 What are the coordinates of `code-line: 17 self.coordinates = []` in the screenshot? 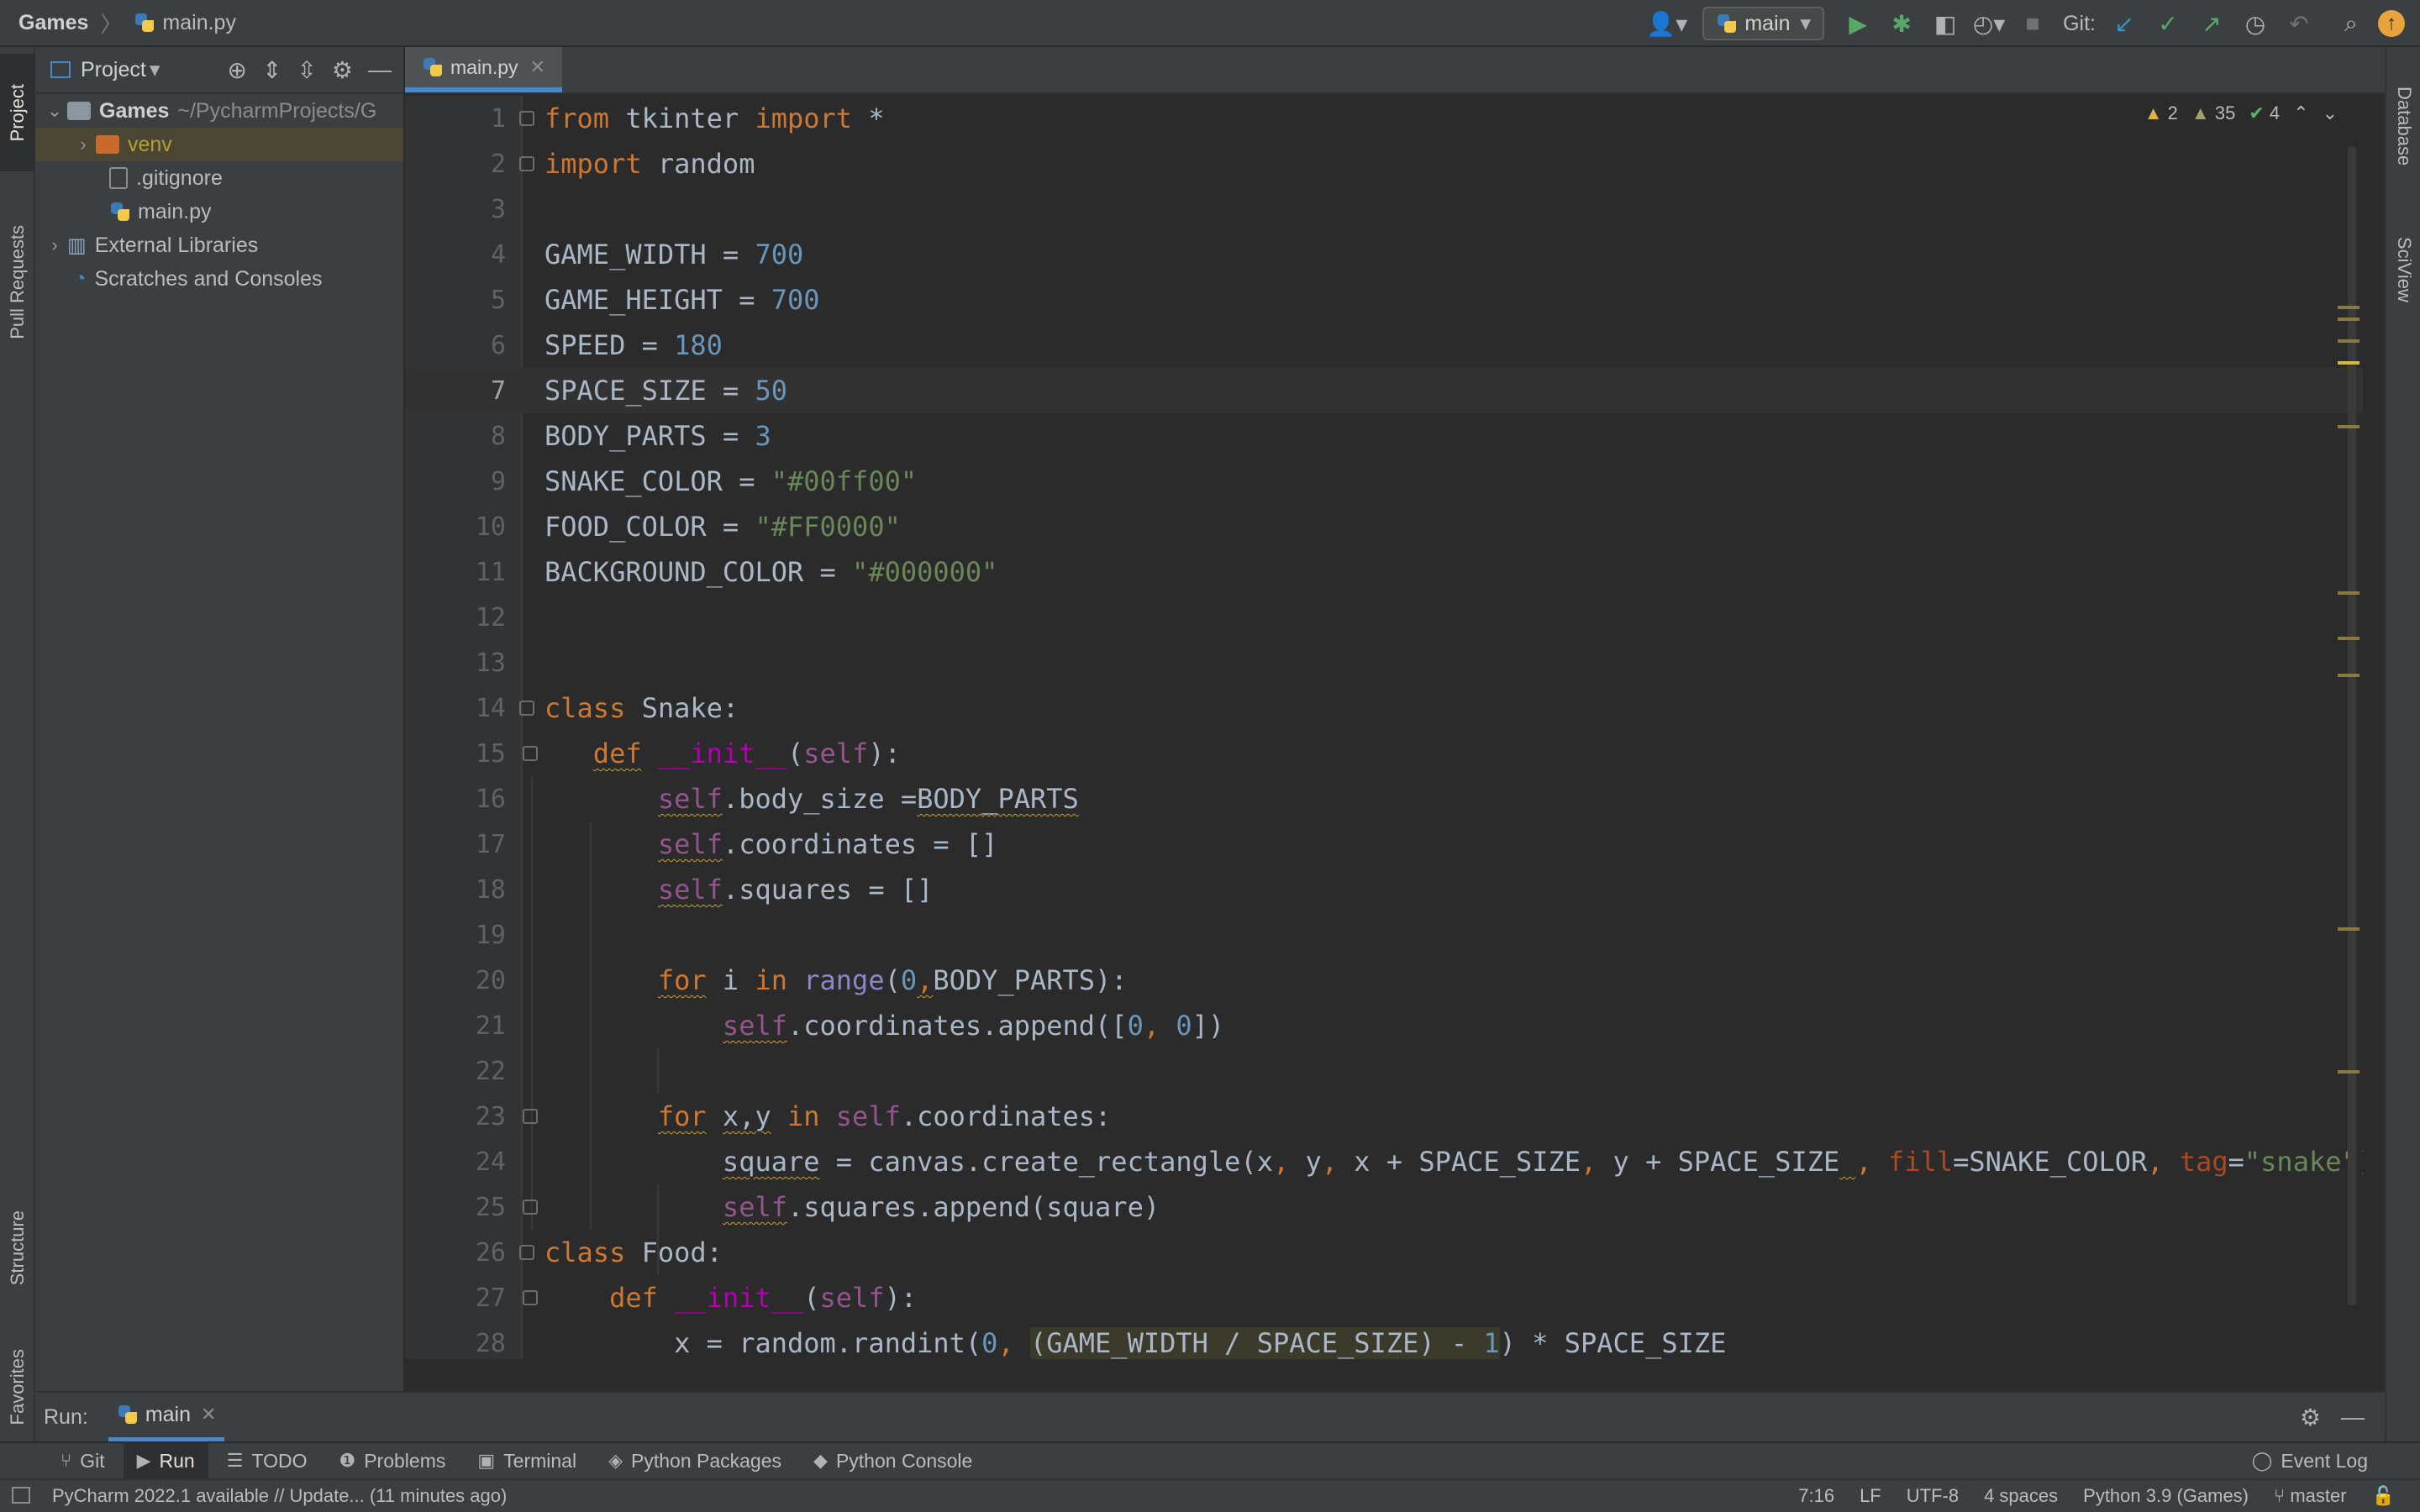 It's located at (1384, 844).